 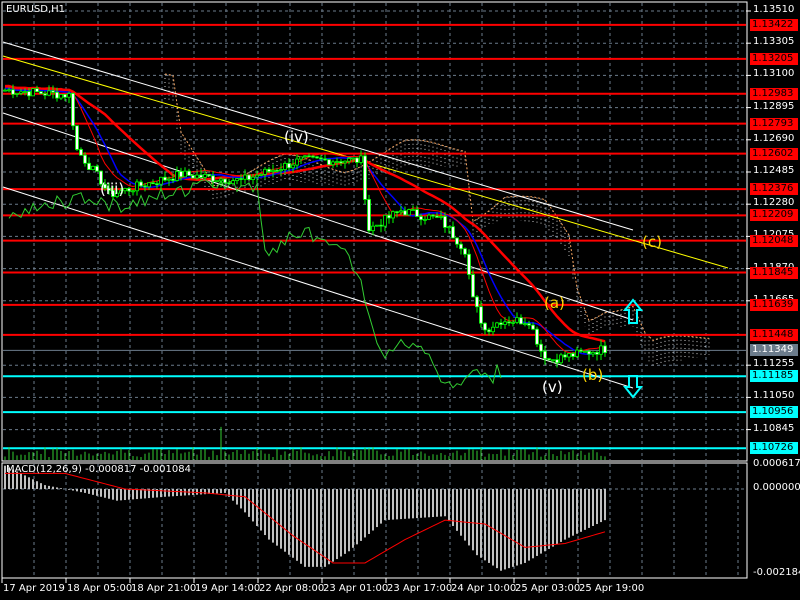 What do you see at coordinates (774, 203) in the screenshot?
I see `price-tick-label: 1.12280` at bounding box center [774, 203].